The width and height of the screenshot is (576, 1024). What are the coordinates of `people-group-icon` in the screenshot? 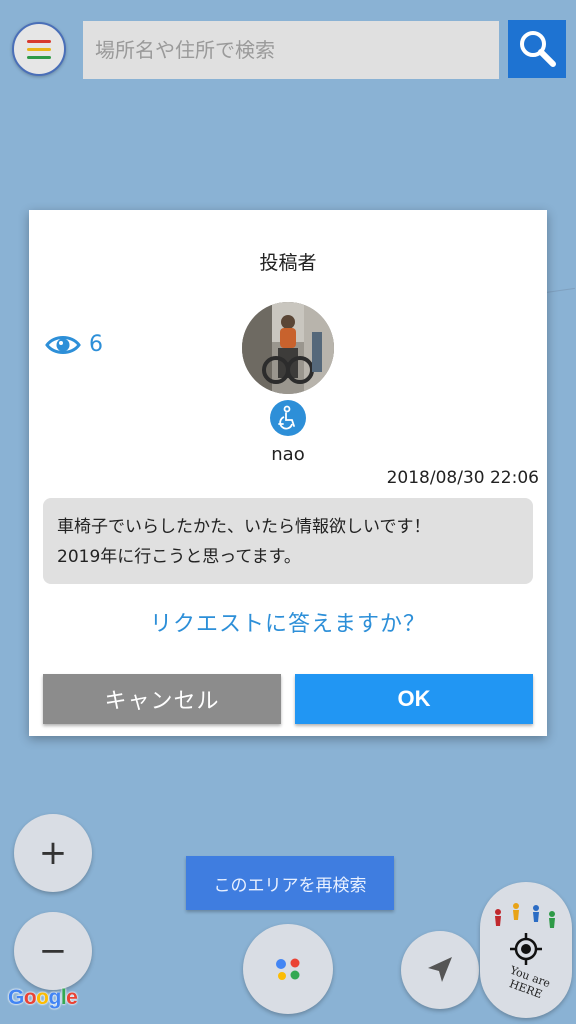 It's located at (525, 915).